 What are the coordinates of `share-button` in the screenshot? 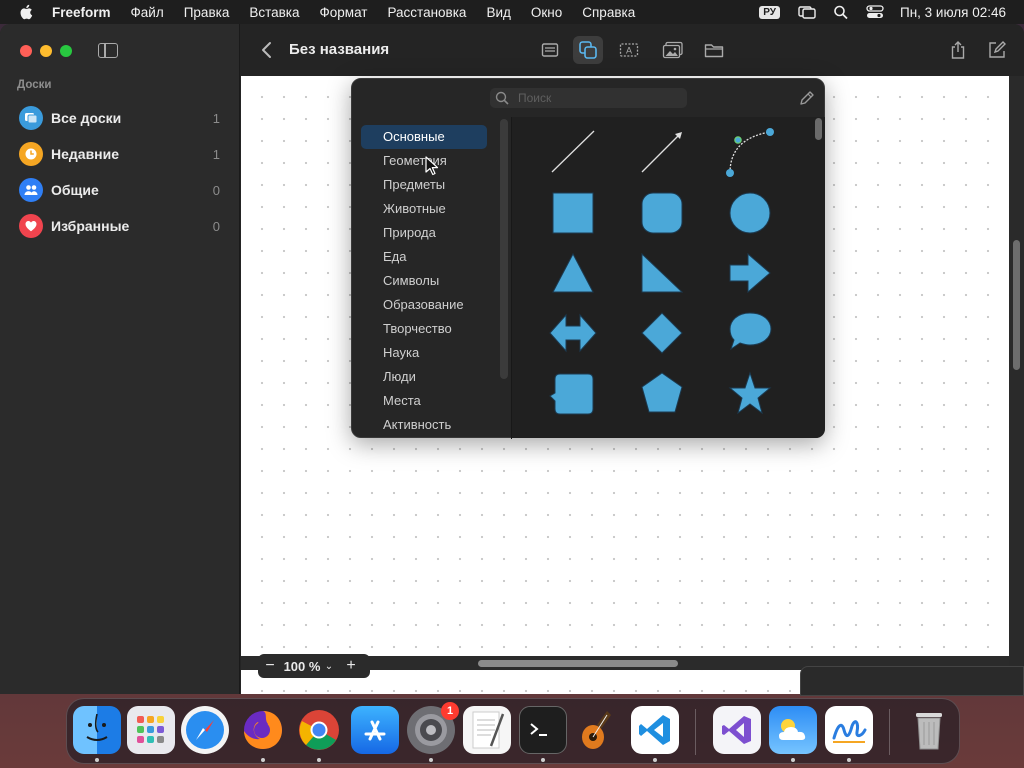 It's located at (958, 50).